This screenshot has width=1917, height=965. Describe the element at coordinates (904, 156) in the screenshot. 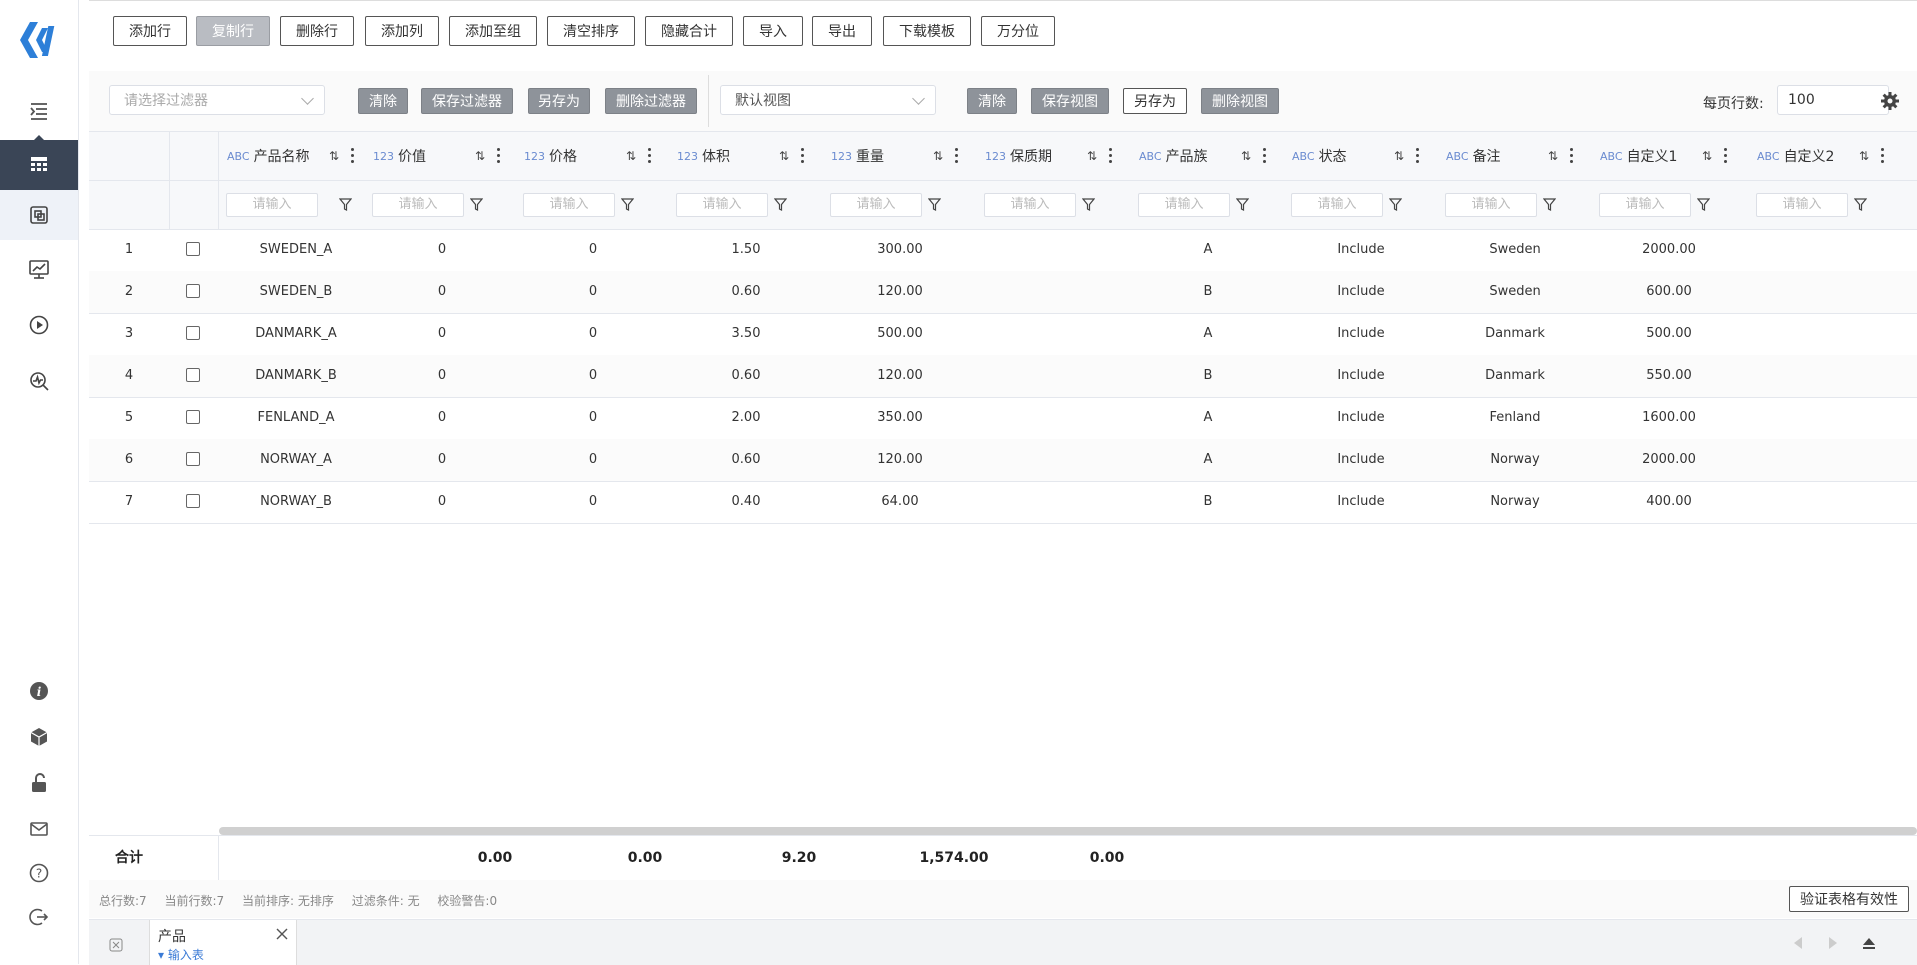

I see `column-header: 123 重量 ⇅` at that location.